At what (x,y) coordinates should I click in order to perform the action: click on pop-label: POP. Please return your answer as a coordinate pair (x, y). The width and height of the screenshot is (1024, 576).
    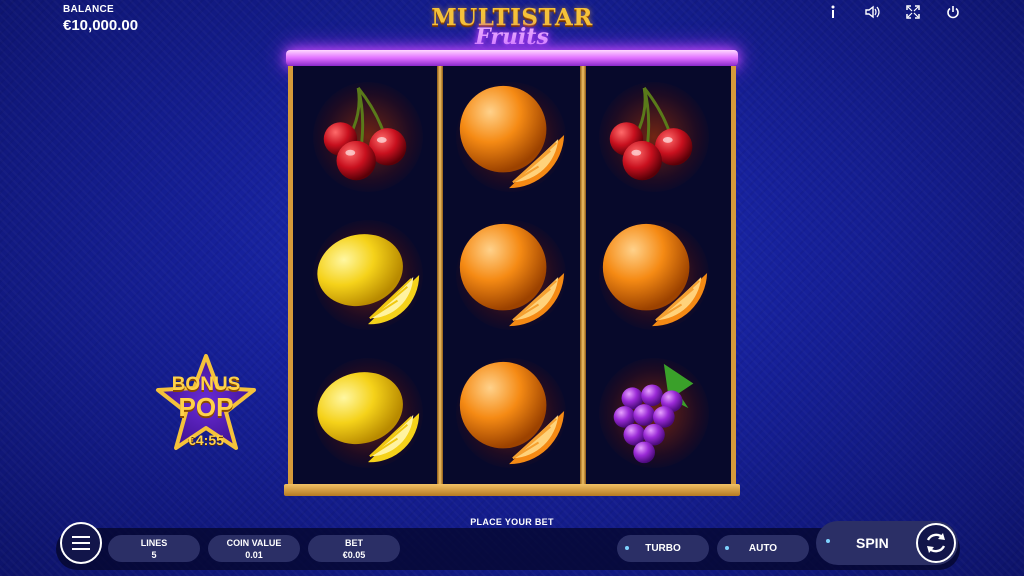
    Looking at the image, I should click on (206, 407).